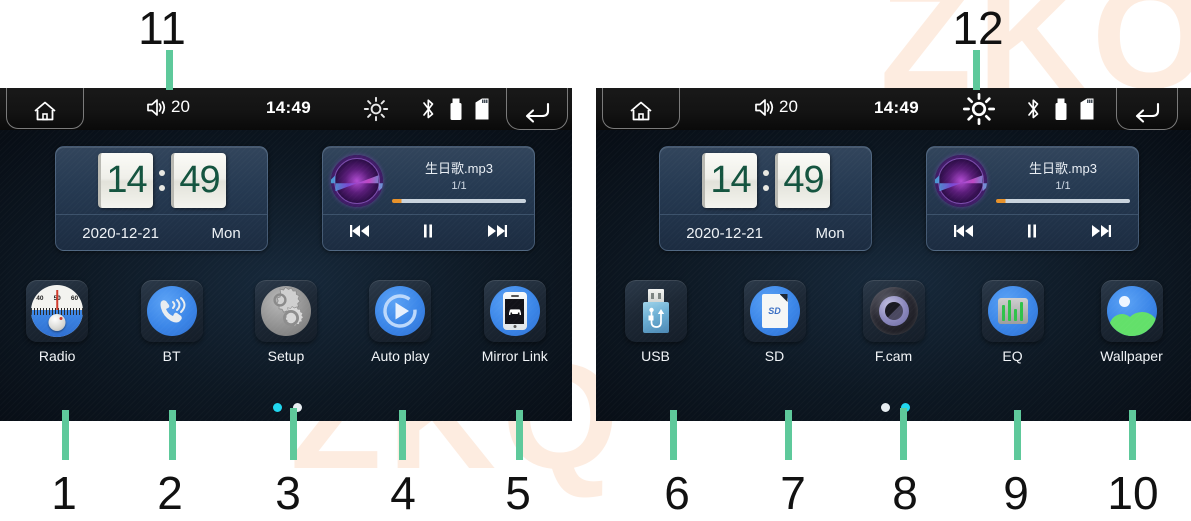 This screenshot has width=1191, height=521. I want to click on app-tile-eq, so click(1012, 311).